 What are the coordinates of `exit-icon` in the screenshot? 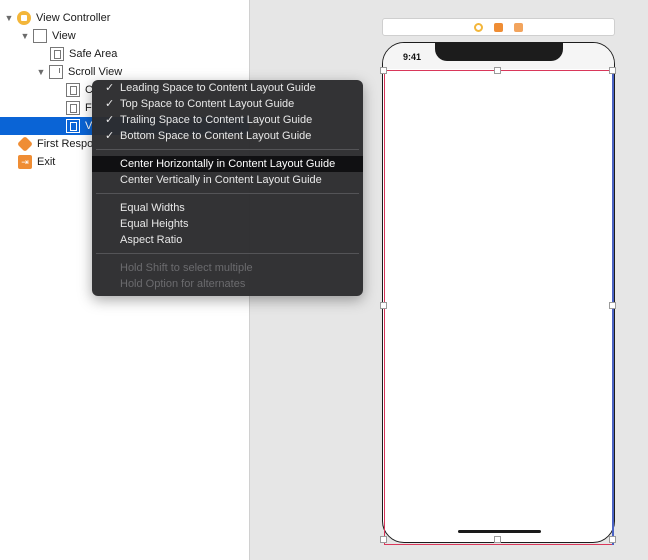 It's located at (518, 27).